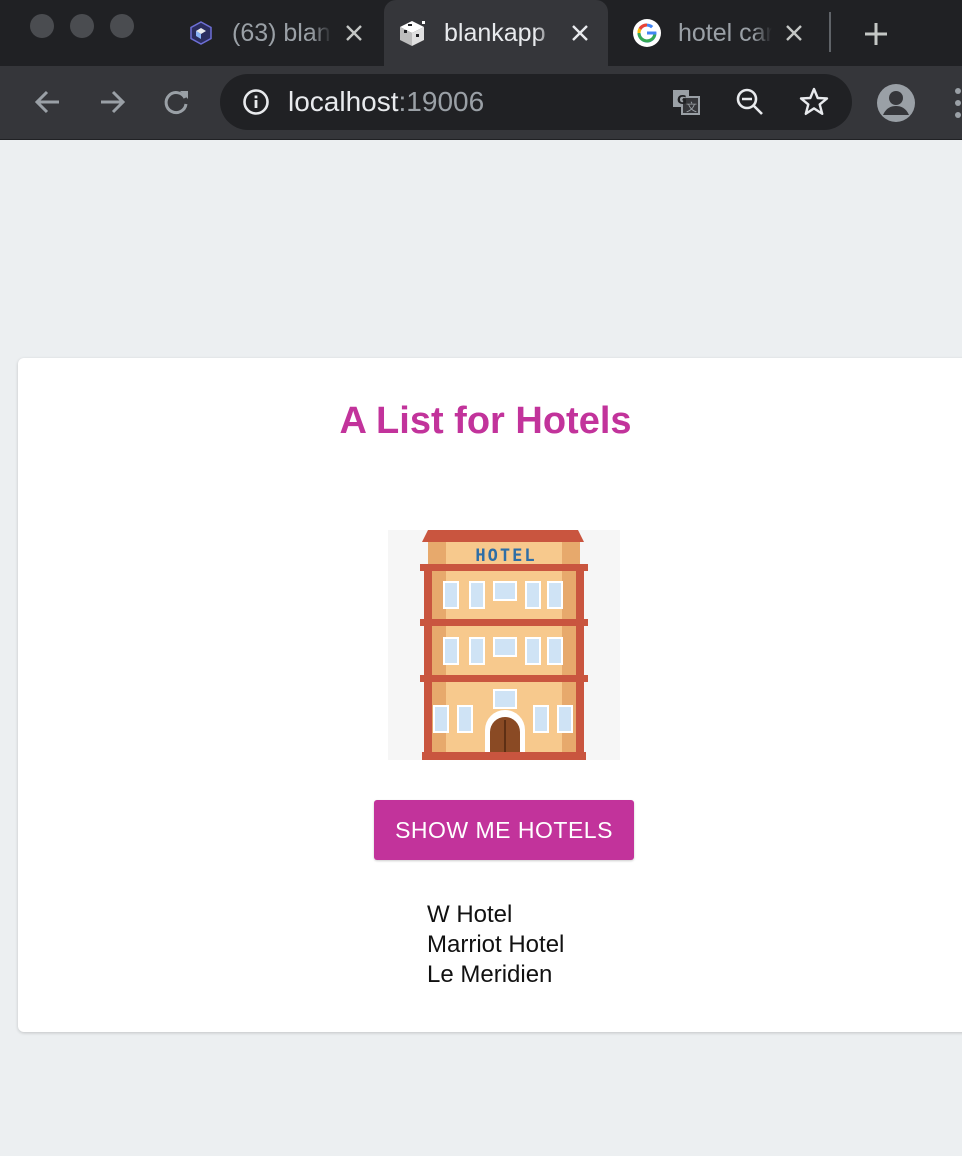  What do you see at coordinates (956, 103) in the screenshot?
I see `more-menu-icon` at bounding box center [956, 103].